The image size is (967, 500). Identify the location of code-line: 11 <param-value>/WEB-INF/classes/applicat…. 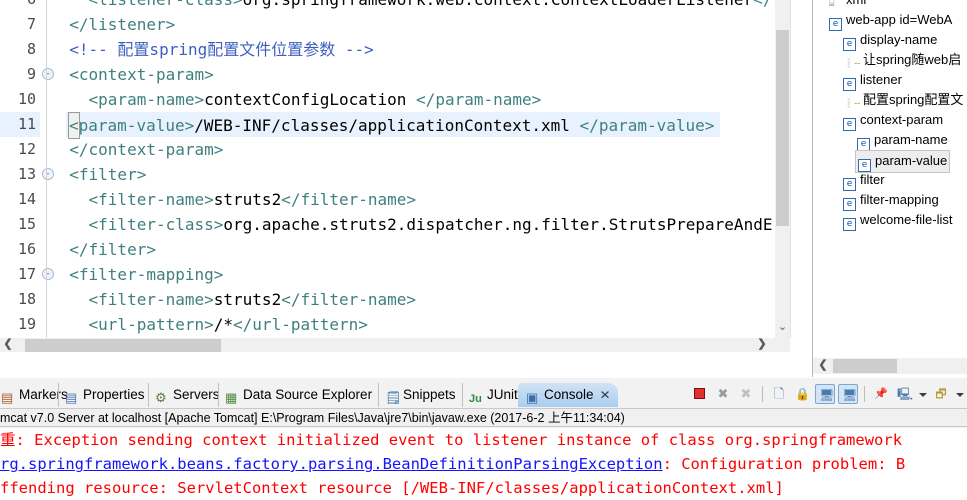
(387, 125).